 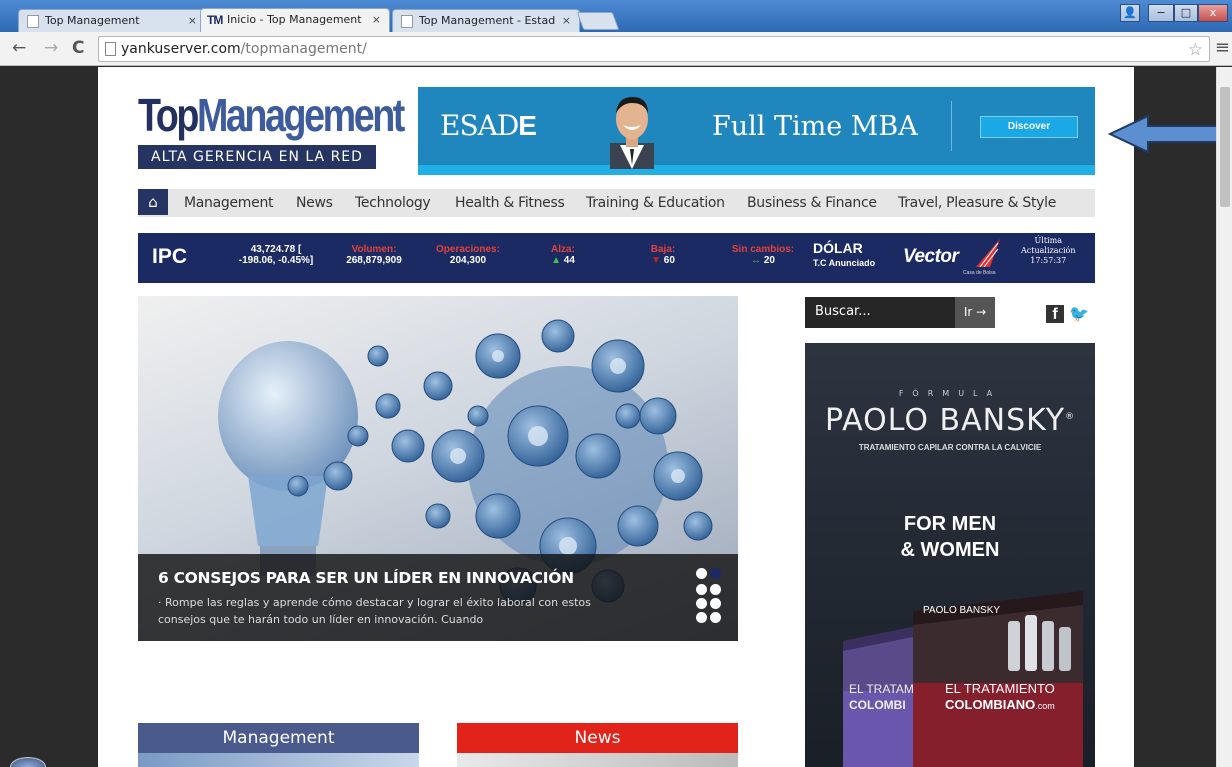 I want to click on ad-brand: PAOLO BANSKY®, so click(x=950, y=420).